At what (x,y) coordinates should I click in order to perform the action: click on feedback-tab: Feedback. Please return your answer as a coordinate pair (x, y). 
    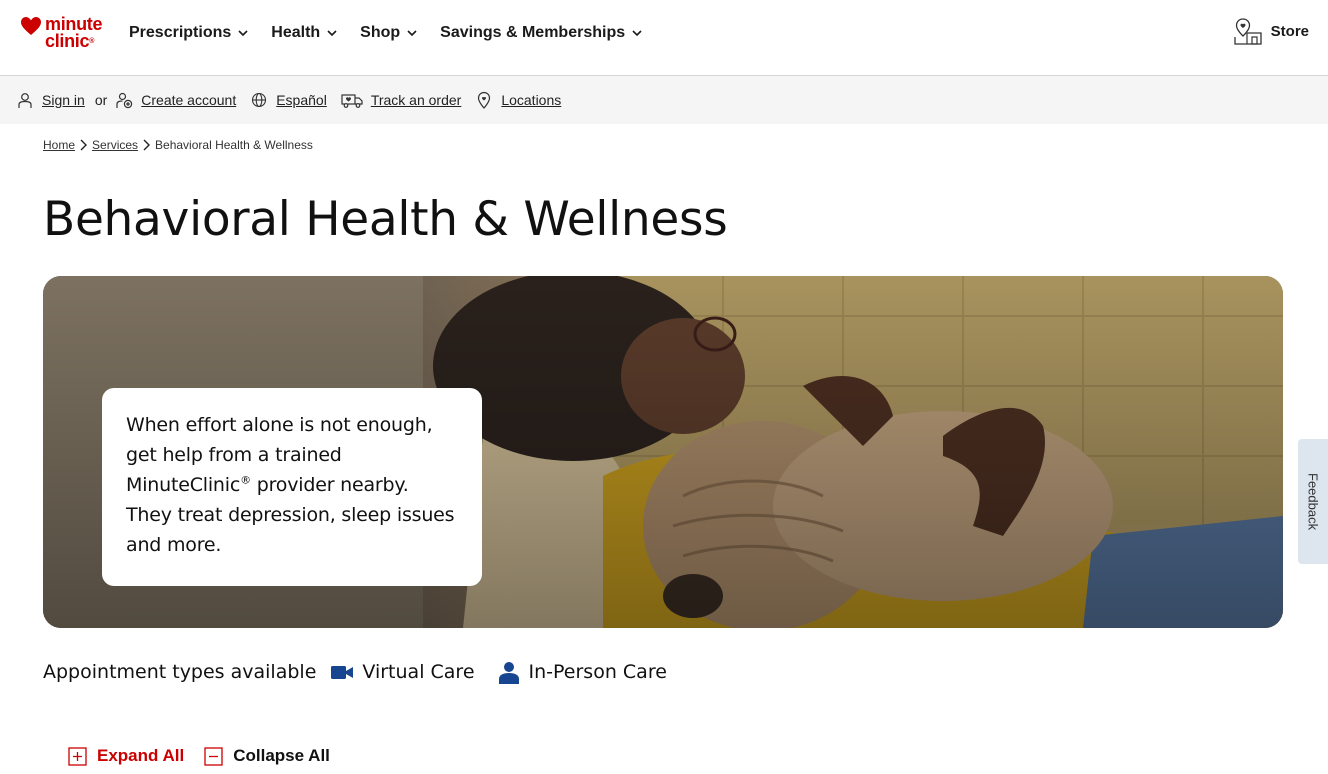
    Looking at the image, I should click on (1313, 501).